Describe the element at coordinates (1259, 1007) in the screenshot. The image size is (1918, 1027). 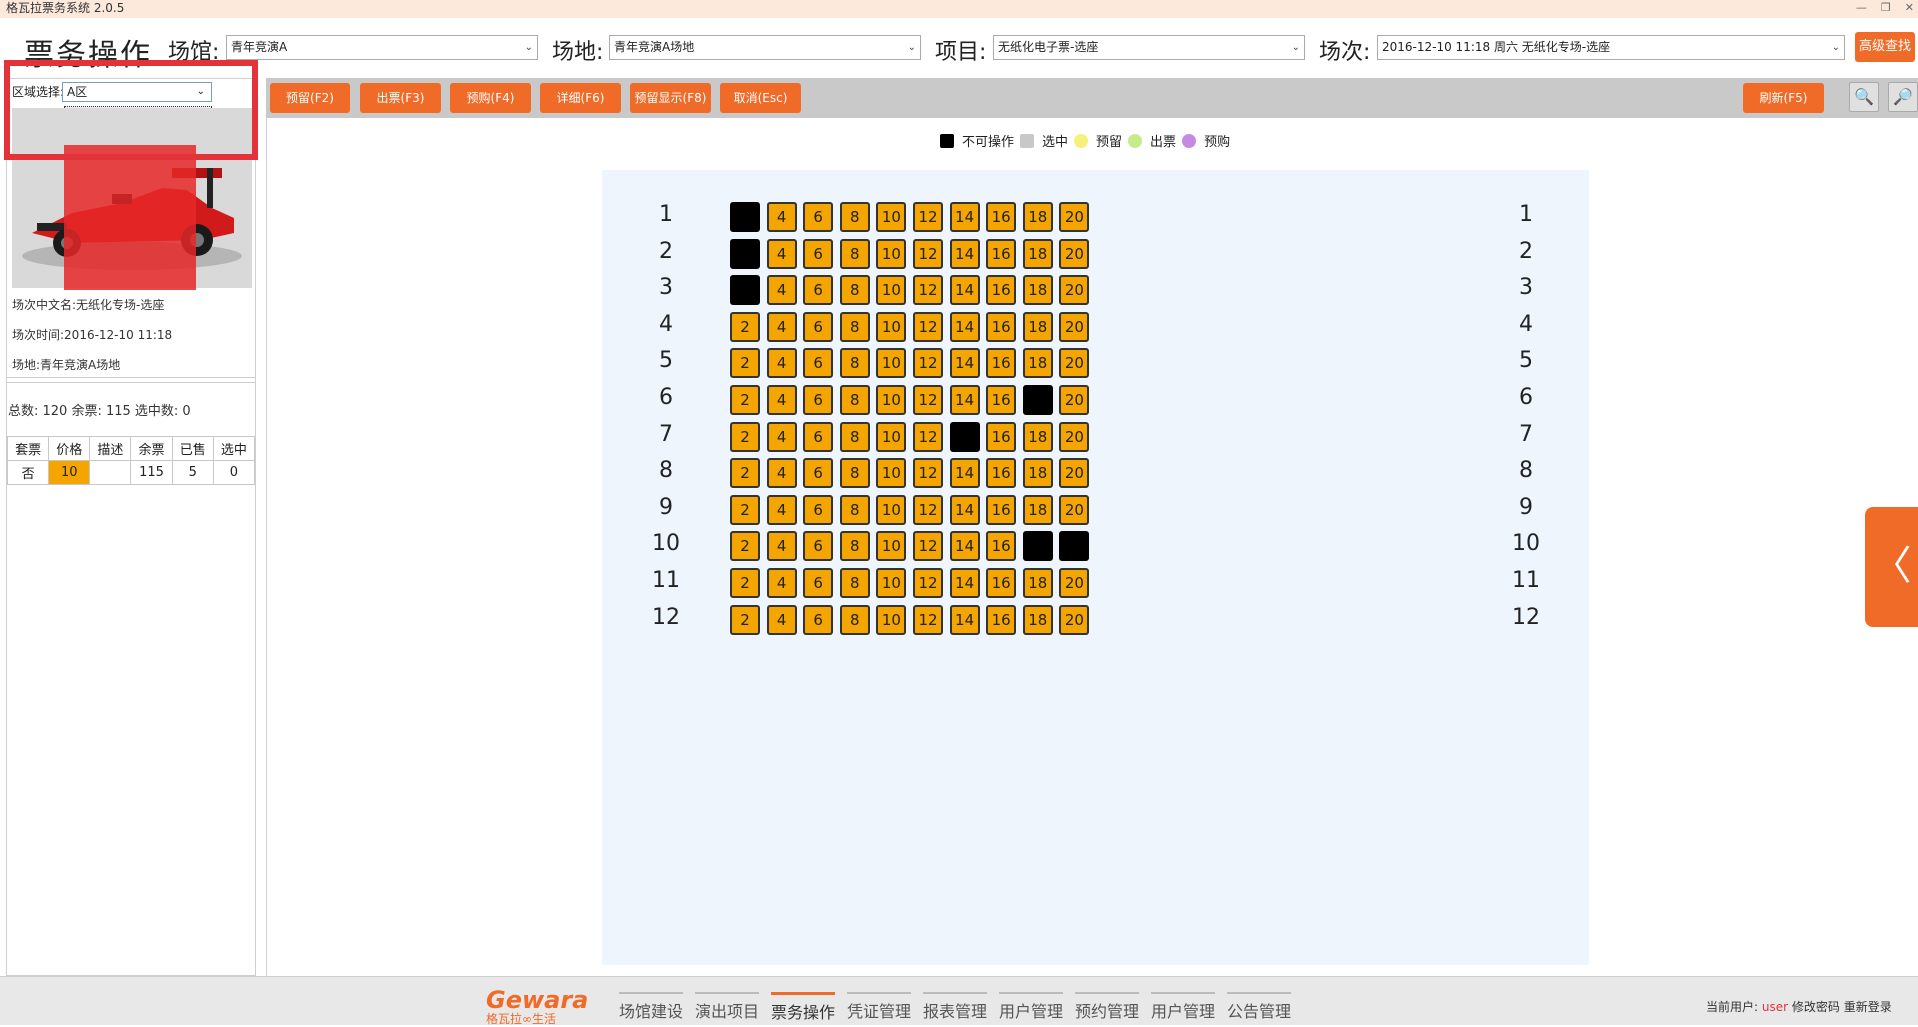
I see `footer-nav-item: 公告管理` at that location.